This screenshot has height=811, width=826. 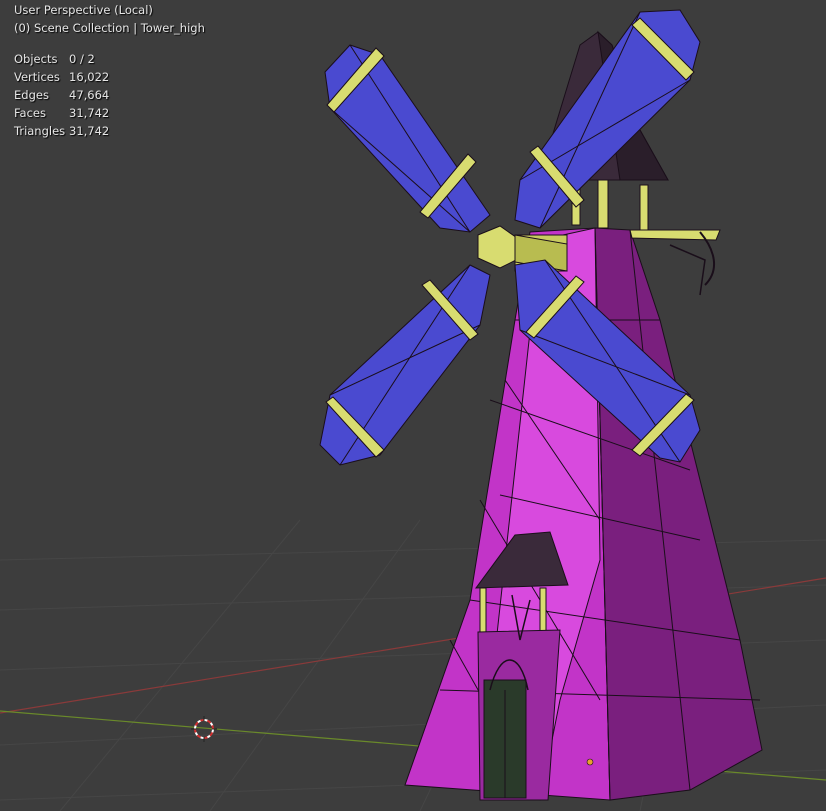 What do you see at coordinates (89, 77) in the screenshot?
I see `stat-value: 16,022` at bounding box center [89, 77].